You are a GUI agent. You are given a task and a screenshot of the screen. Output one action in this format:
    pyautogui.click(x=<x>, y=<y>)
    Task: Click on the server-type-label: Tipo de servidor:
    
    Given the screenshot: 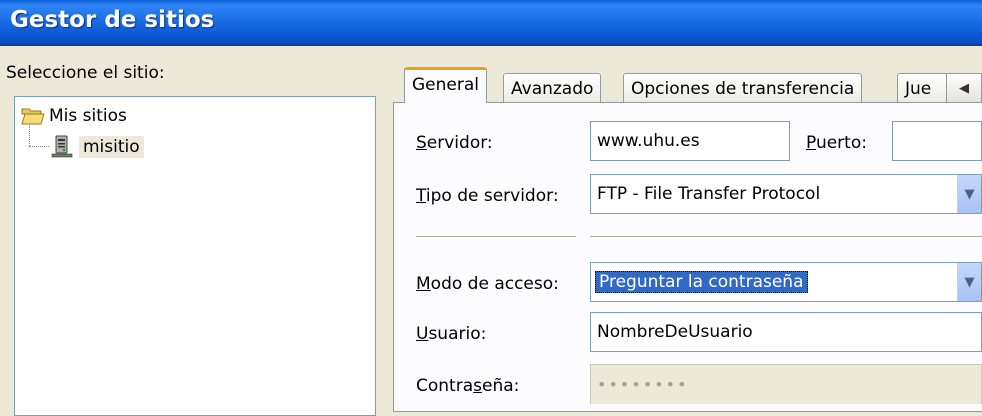 What is the action you would take?
    pyautogui.click(x=487, y=196)
    